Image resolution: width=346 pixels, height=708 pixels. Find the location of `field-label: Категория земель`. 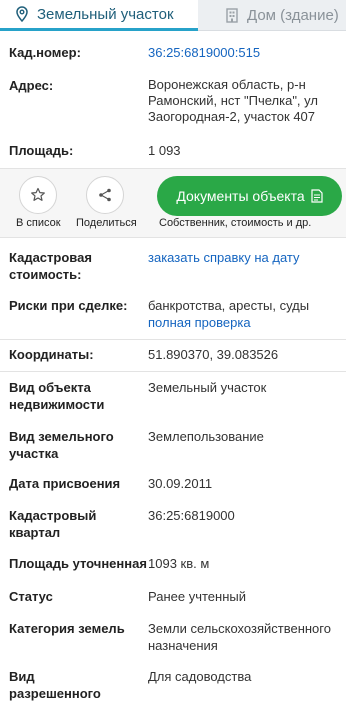

field-label: Категория земель is located at coordinates (67, 628).